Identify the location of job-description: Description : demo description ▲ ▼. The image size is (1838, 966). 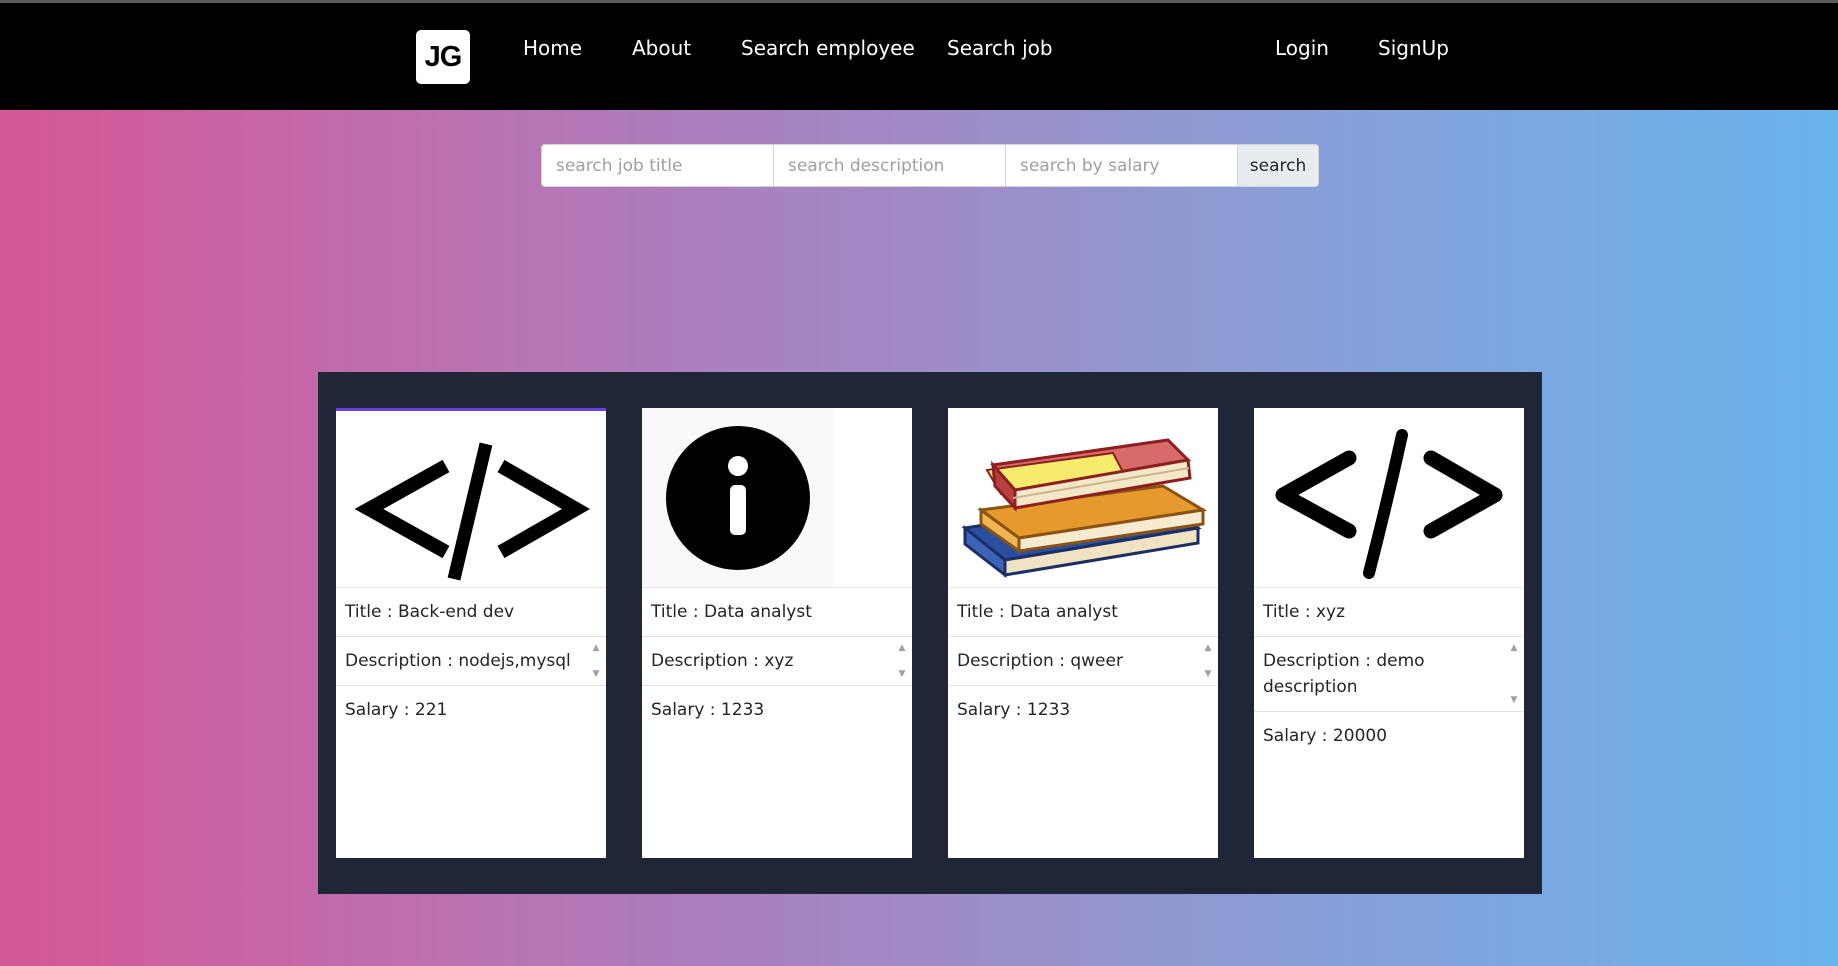
(1389, 674).